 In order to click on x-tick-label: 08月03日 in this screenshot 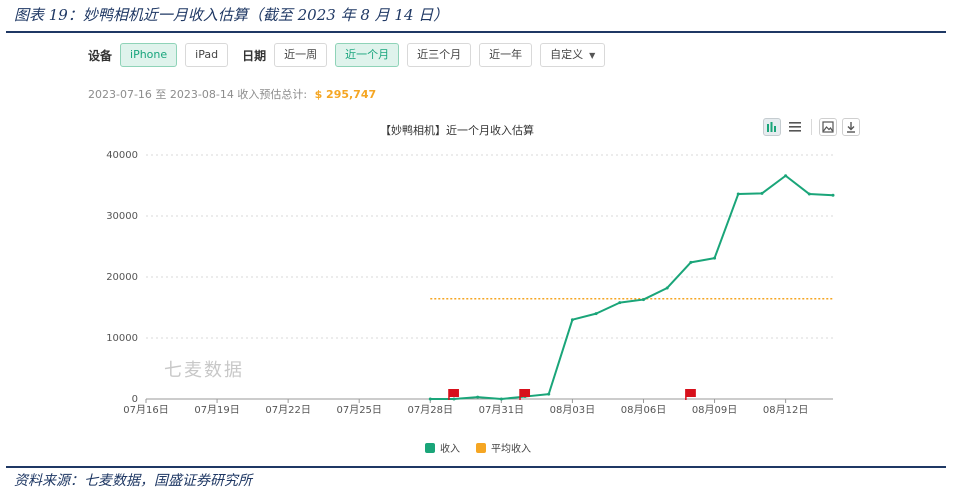, I will do `click(572, 410)`.